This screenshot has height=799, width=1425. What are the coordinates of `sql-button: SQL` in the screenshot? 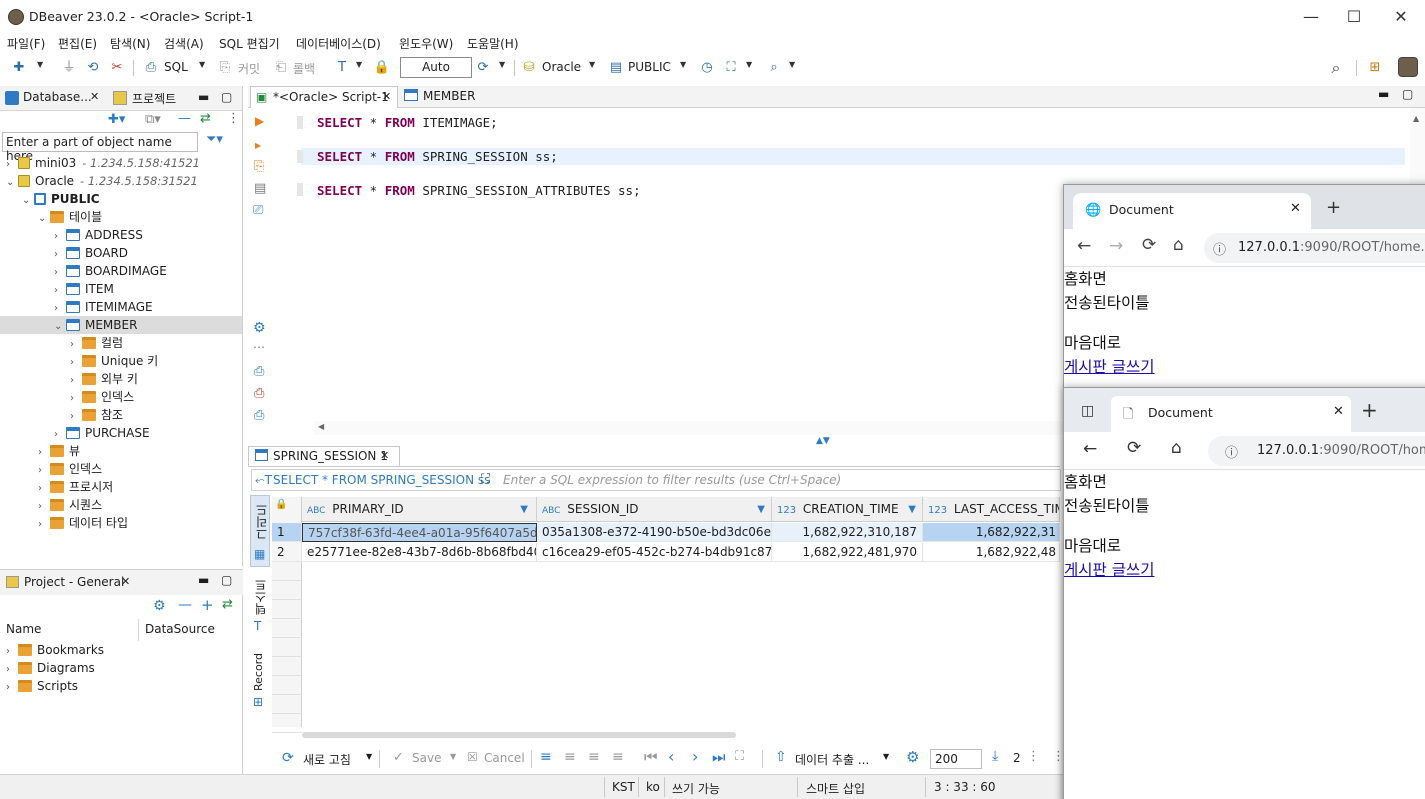 It's located at (176, 67).